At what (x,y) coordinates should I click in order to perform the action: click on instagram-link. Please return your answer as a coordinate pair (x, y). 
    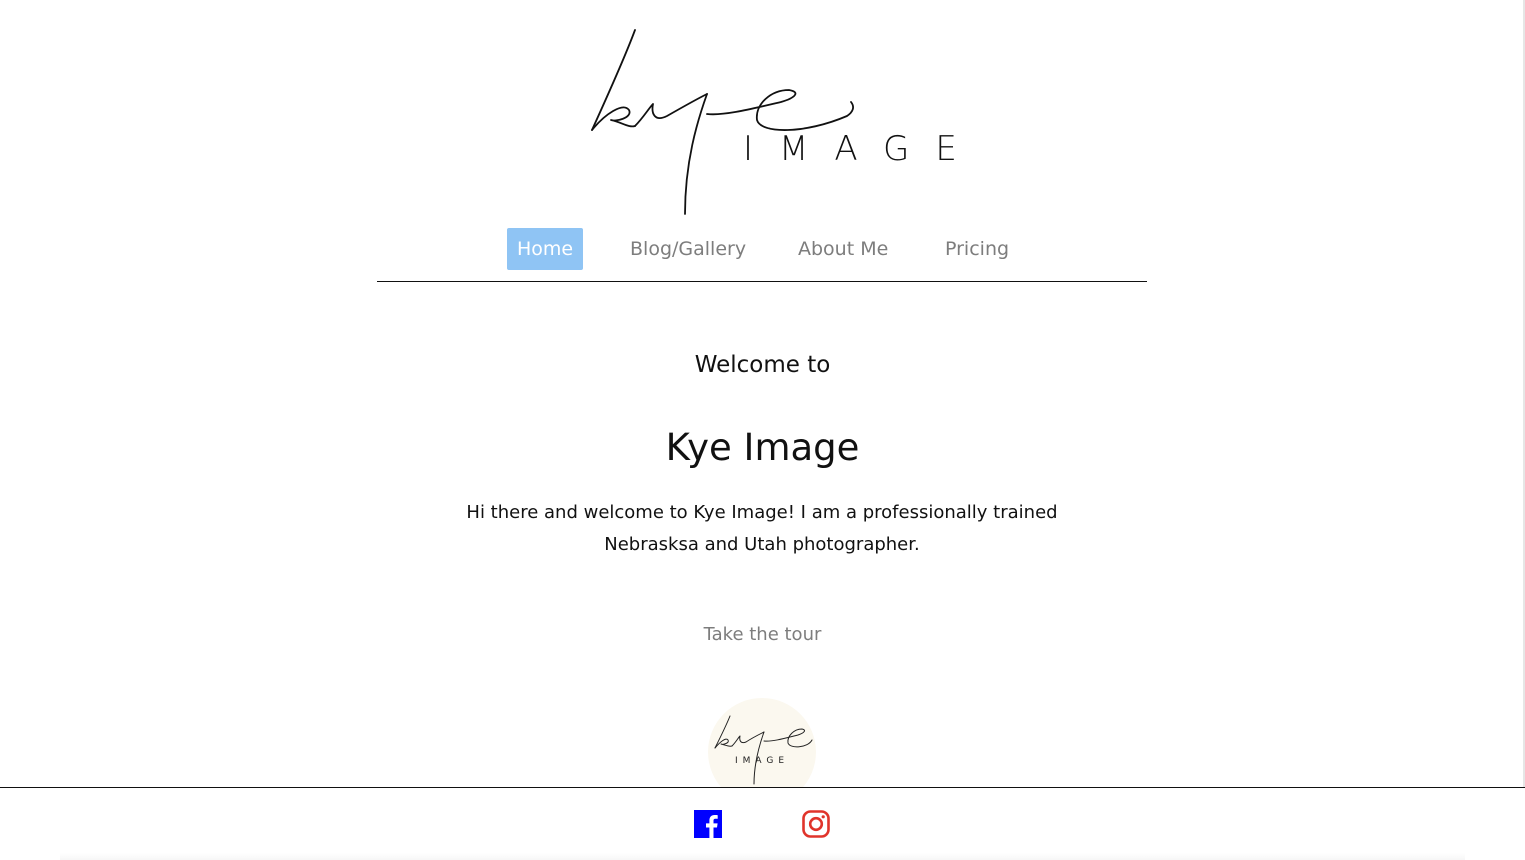
    Looking at the image, I should click on (816, 824).